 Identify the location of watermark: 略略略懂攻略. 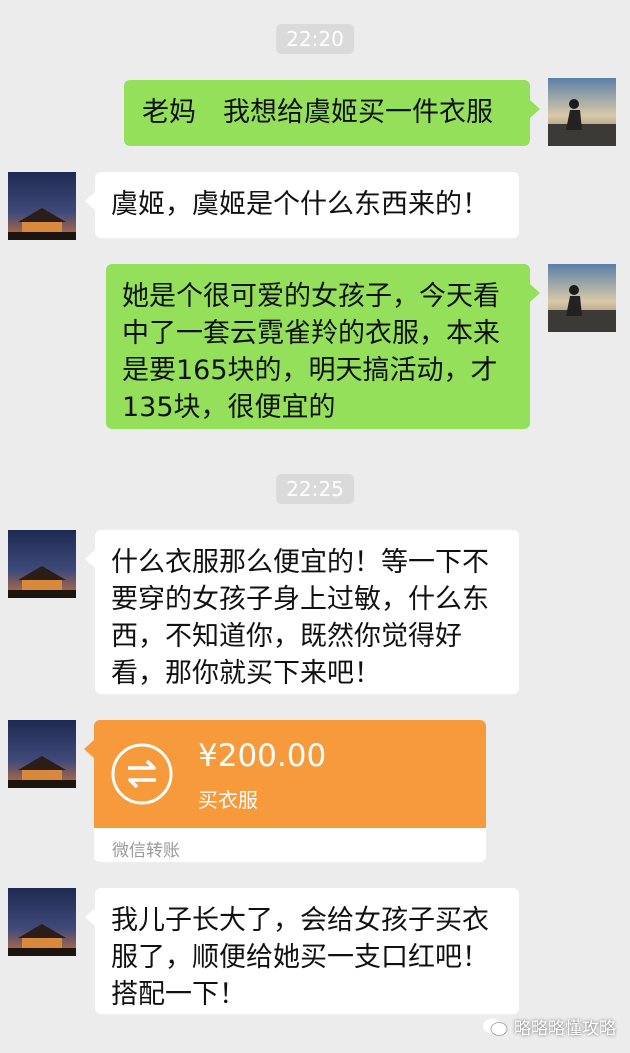
(549, 1026).